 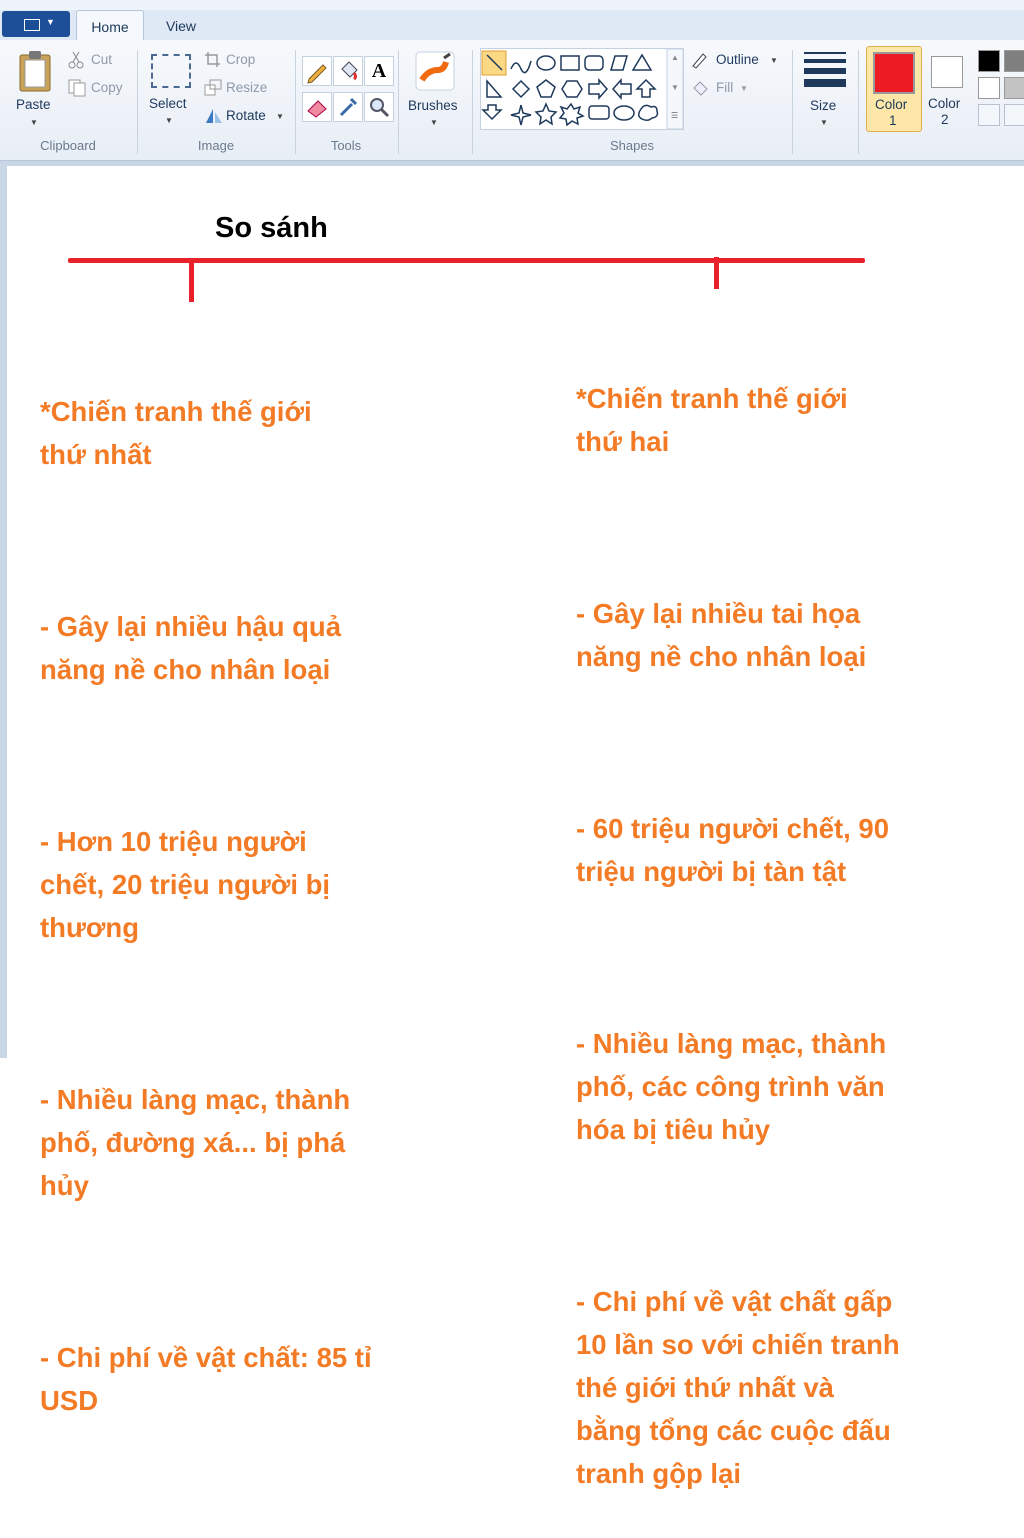 I want to click on magnifier-tool-button, so click(x=379, y=107).